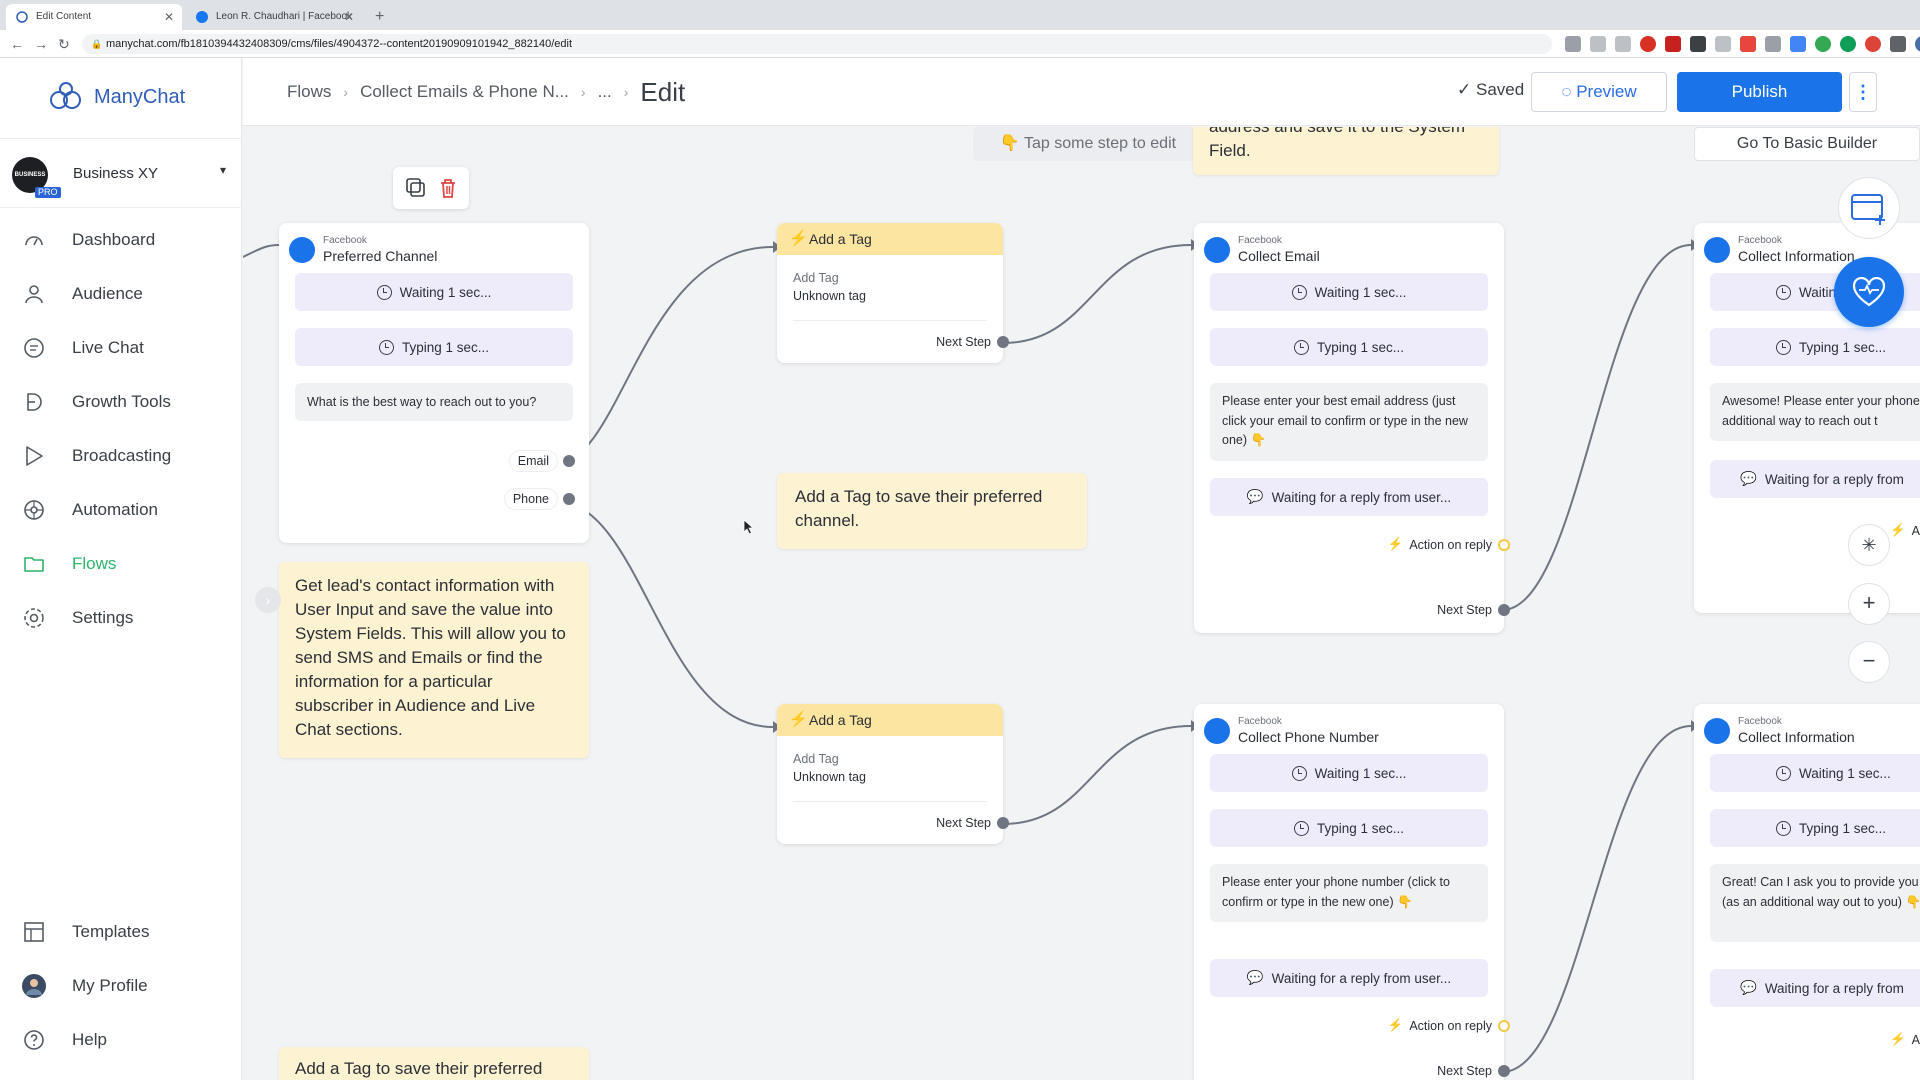 The height and width of the screenshot is (1080, 1920). What do you see at coordinates (1598, 44) in the screenshot?
I see `zoom-icon` at bounding box center [1598, 44].